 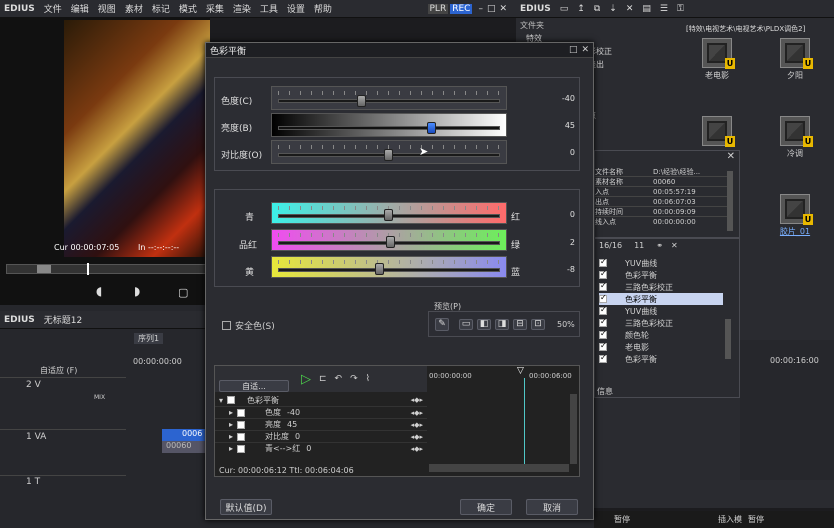 I want to click on close-icon: ✕, so click(x=503, y=9).